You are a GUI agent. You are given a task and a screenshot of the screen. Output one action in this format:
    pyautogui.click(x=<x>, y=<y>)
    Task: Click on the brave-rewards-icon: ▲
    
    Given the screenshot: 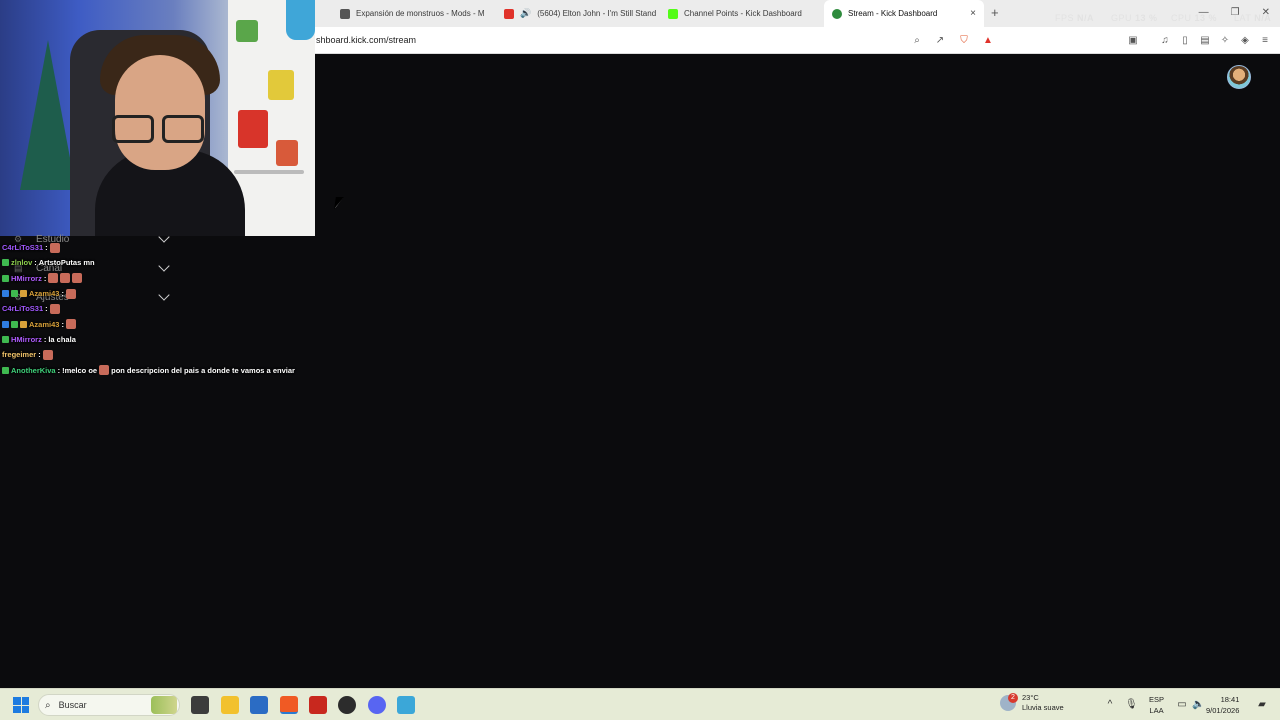 What is the action you would take?
    pyautogui.click(x=988, y=40)
    